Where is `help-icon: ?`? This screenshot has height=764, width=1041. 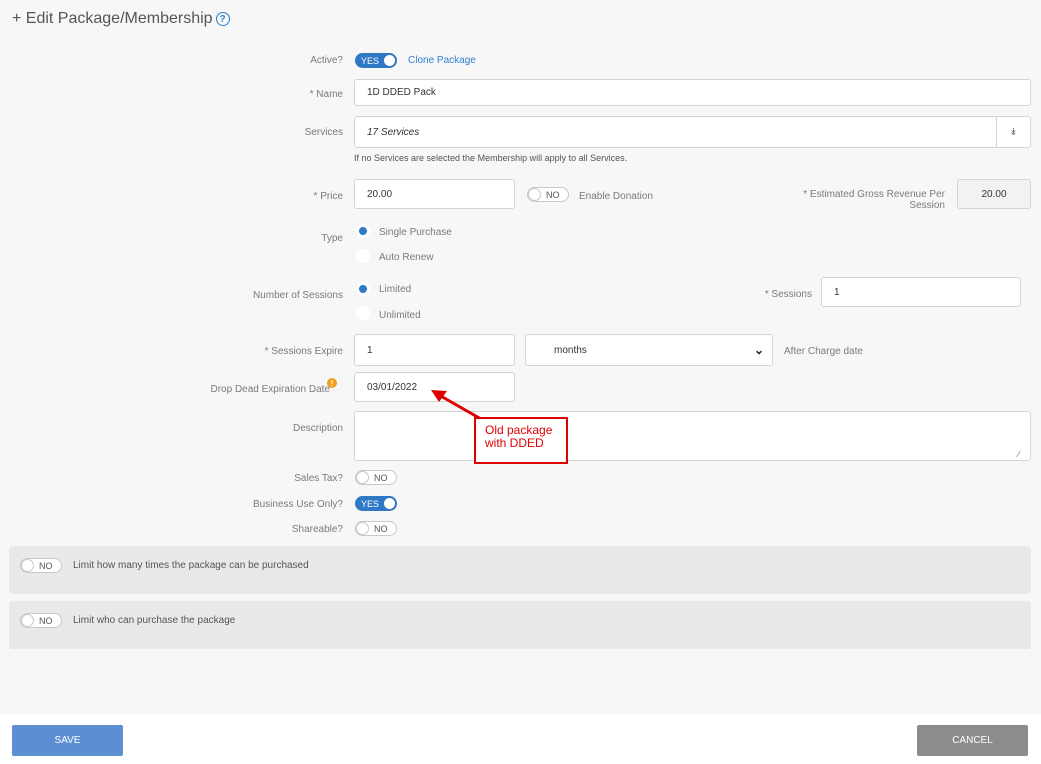 help-icon: ? is located at coordinates (222, 19).